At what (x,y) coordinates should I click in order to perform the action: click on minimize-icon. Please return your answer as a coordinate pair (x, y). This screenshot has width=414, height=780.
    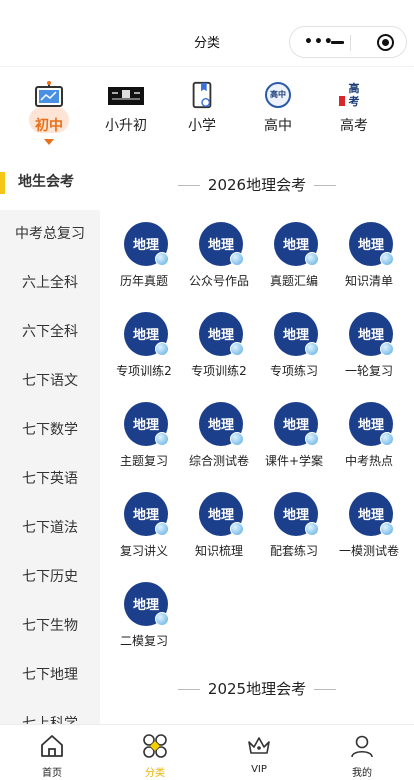
    Looking at the image, I should click on (337, 42).